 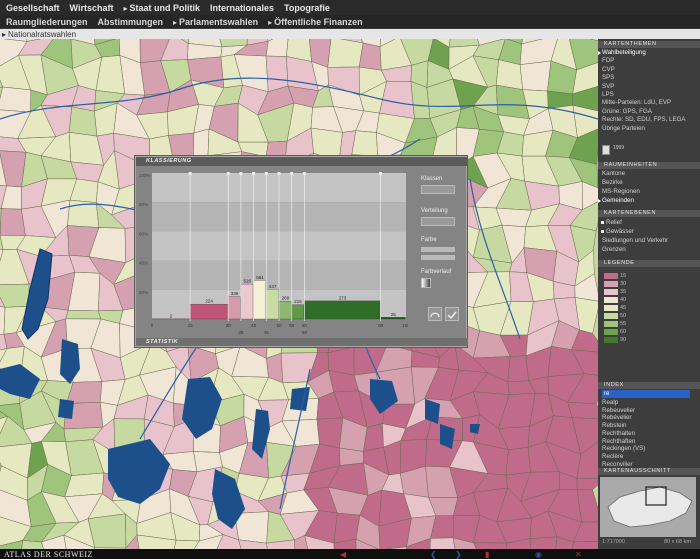 What do you see at coordinates (578, 554) in the screenshot?
I see `close-icon: ✕` at bounding box center [578, 554].